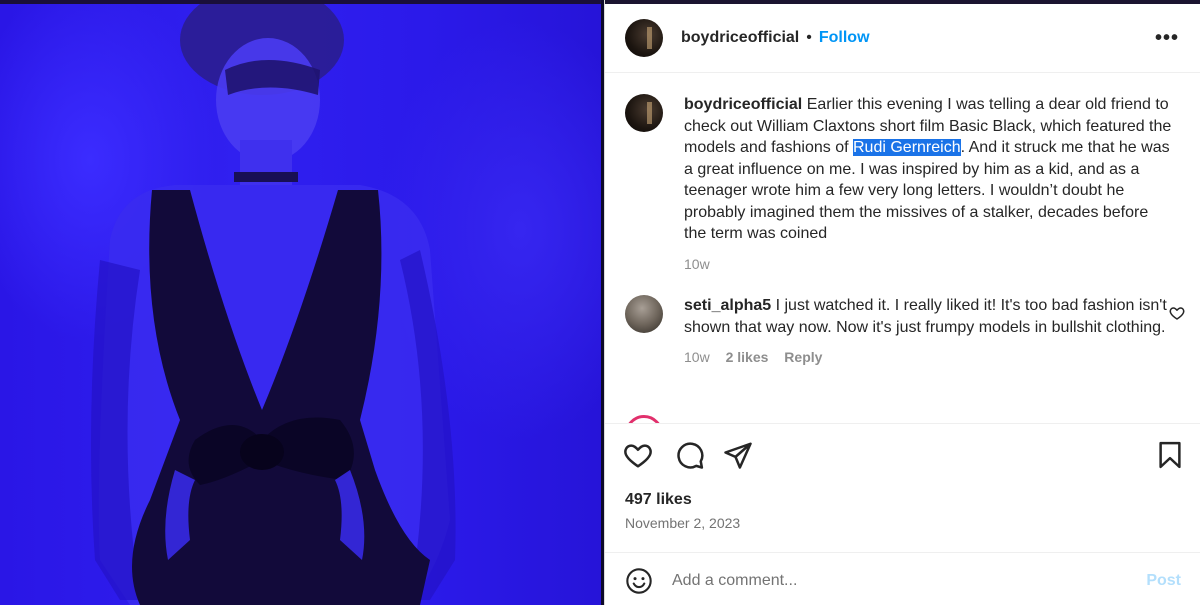 Image resolution: width=1200 pixels, height=605 pixels. Describe the element at coordinates (644, 38) in the screenshot. I see `author-avatar` at that location.